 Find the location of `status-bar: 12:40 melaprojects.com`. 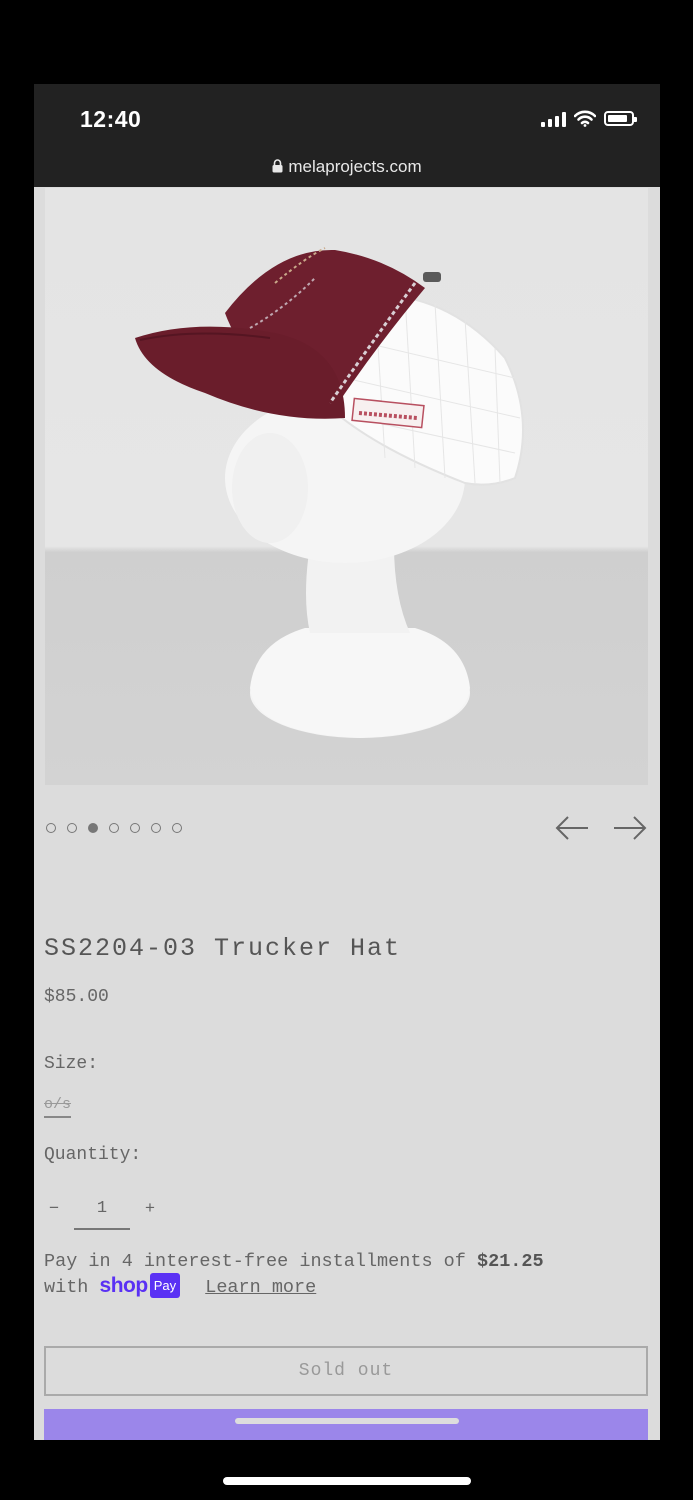

status-bar: 12:40 melaprojects.com is located at coordinates (347, 135).